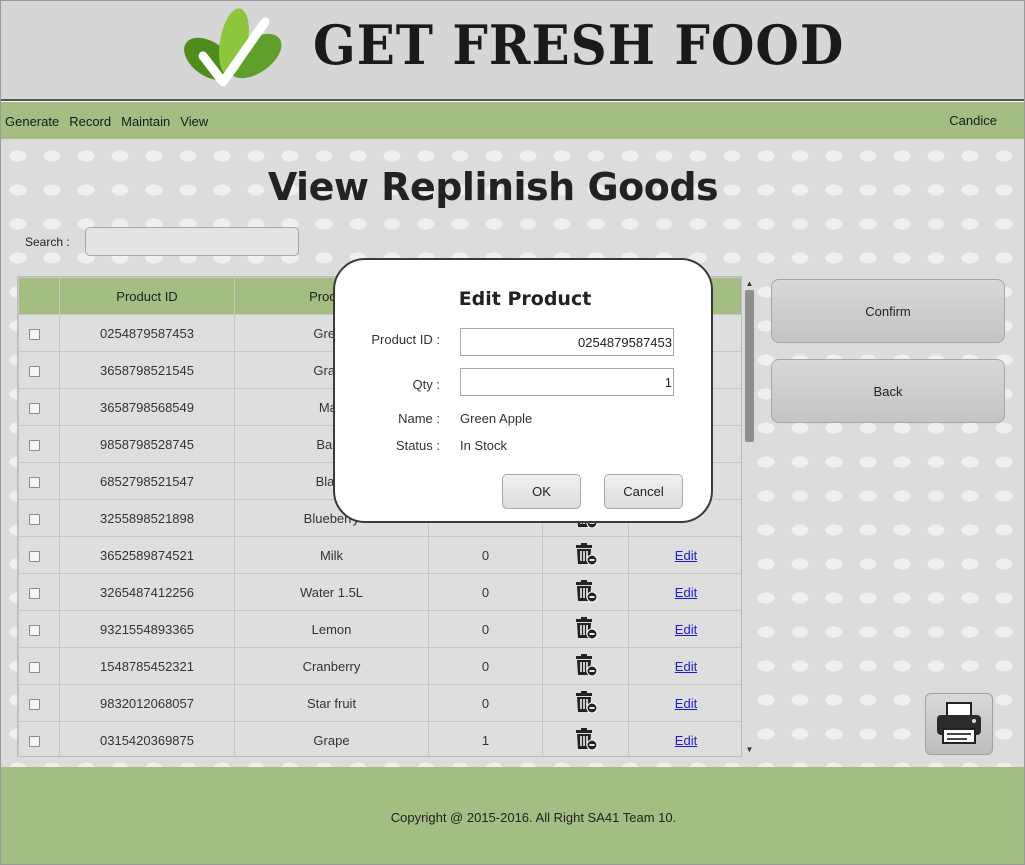  Describe the element at coordinates (888, 311) in the screenshot. I see `confirm-button: Confirm` at that location.